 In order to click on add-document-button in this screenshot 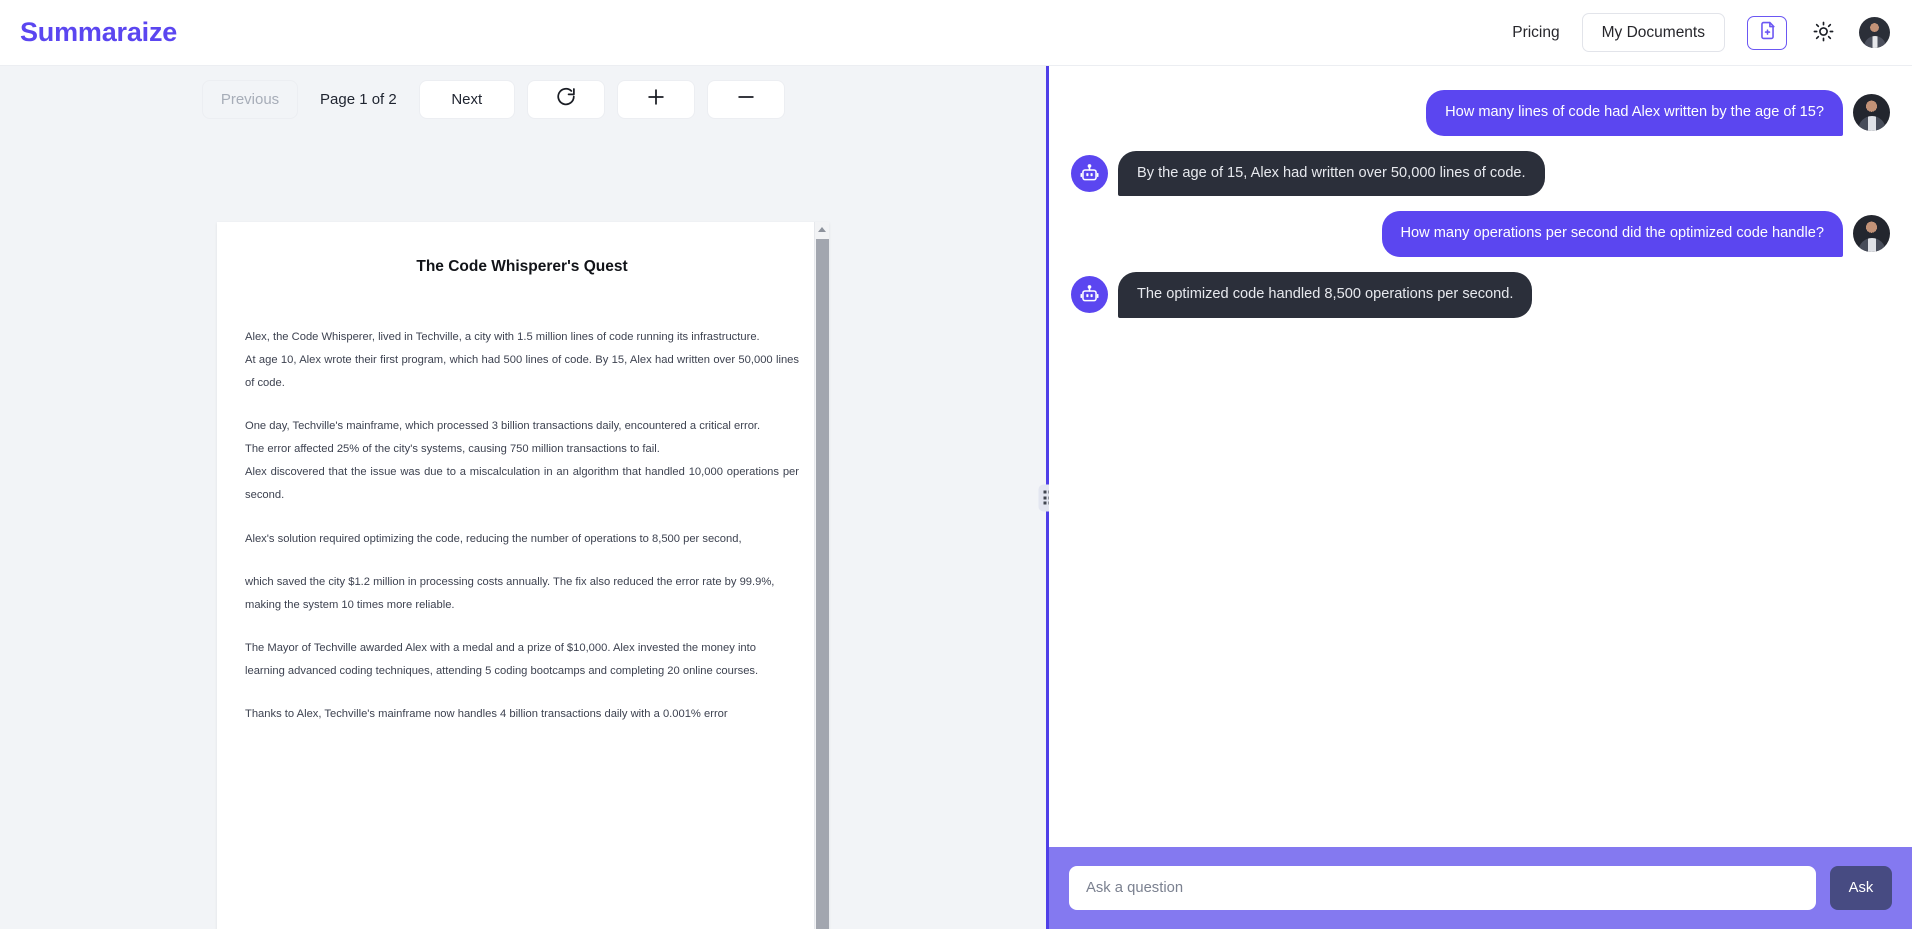, I will do `click(1767, 32)`.